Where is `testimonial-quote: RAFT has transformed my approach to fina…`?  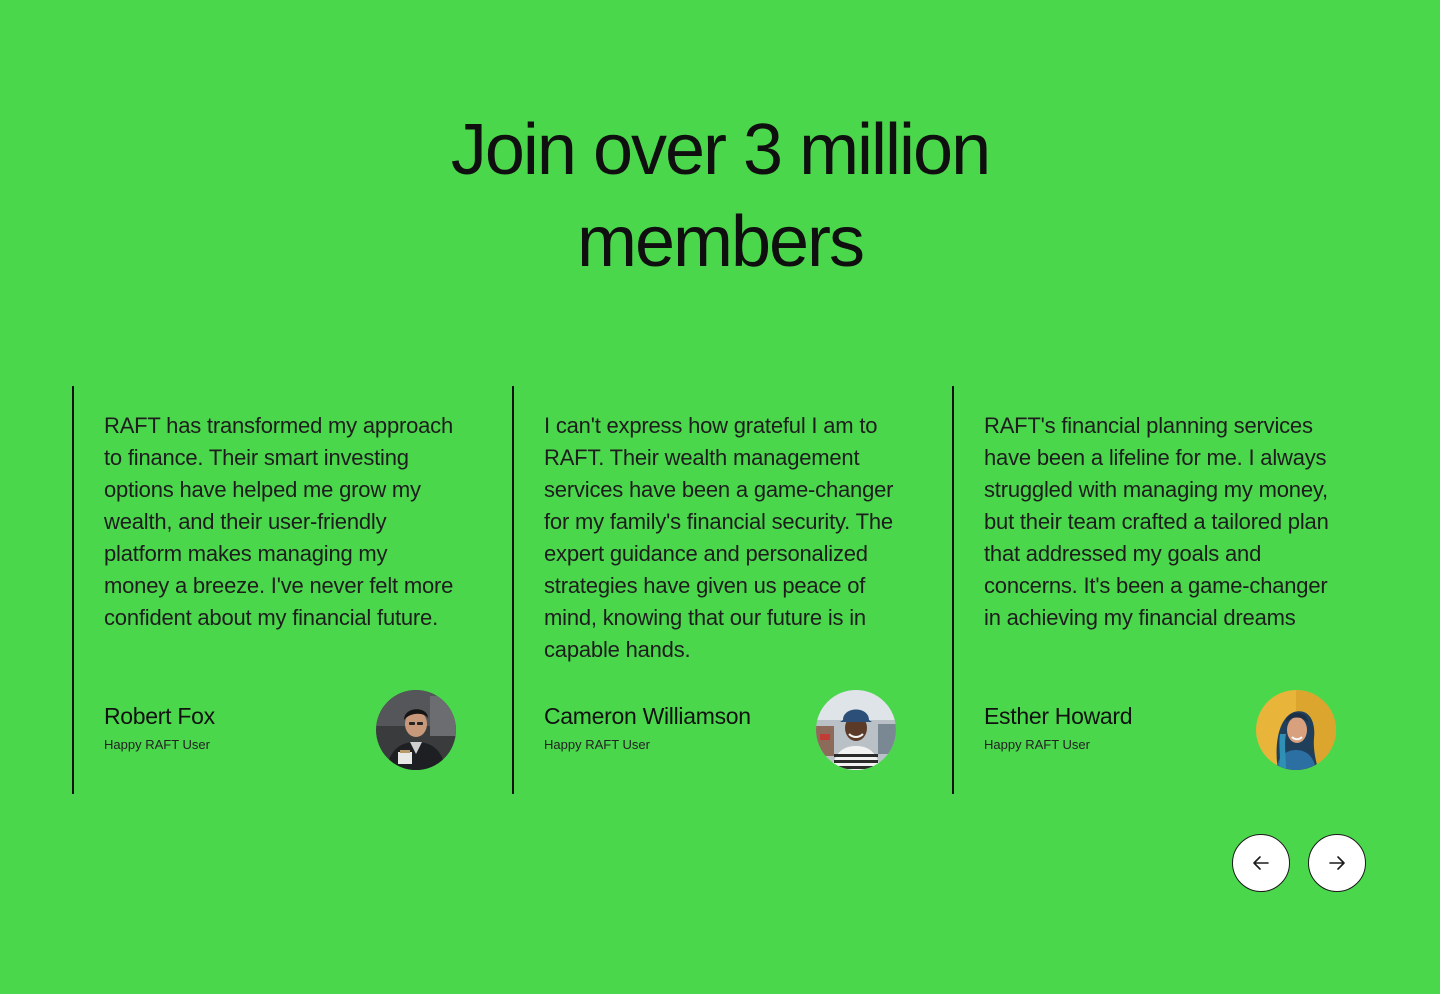 testimonial-quote: RAFT has transformed my approach to fina… is located at coordinates (279, 521).